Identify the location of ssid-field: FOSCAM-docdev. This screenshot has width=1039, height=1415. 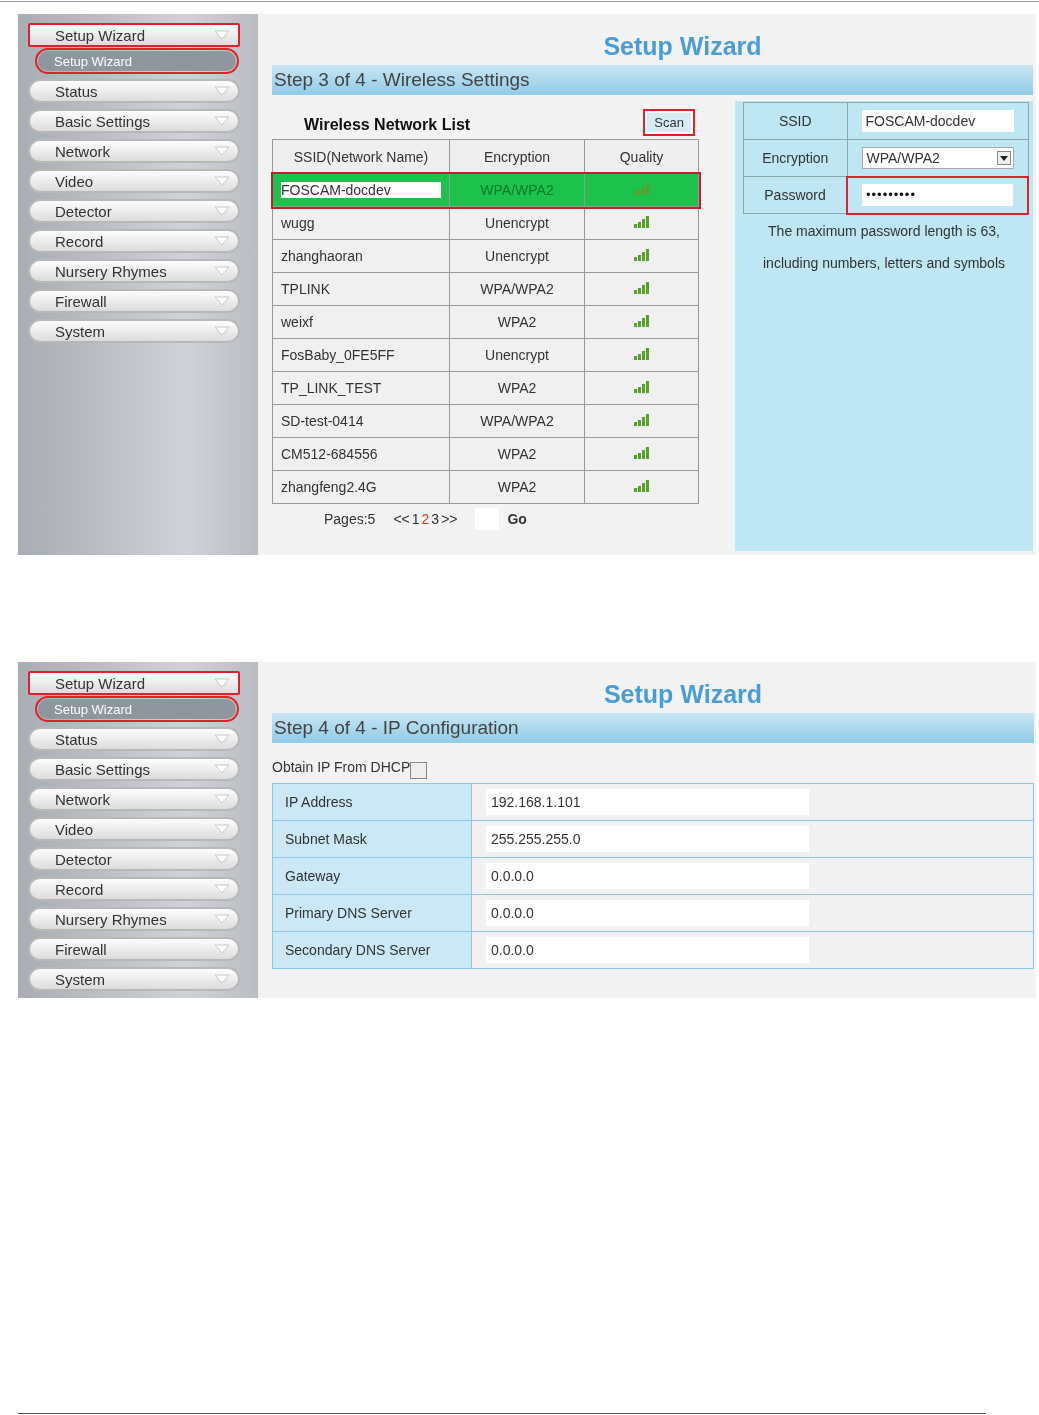
(937, 121).